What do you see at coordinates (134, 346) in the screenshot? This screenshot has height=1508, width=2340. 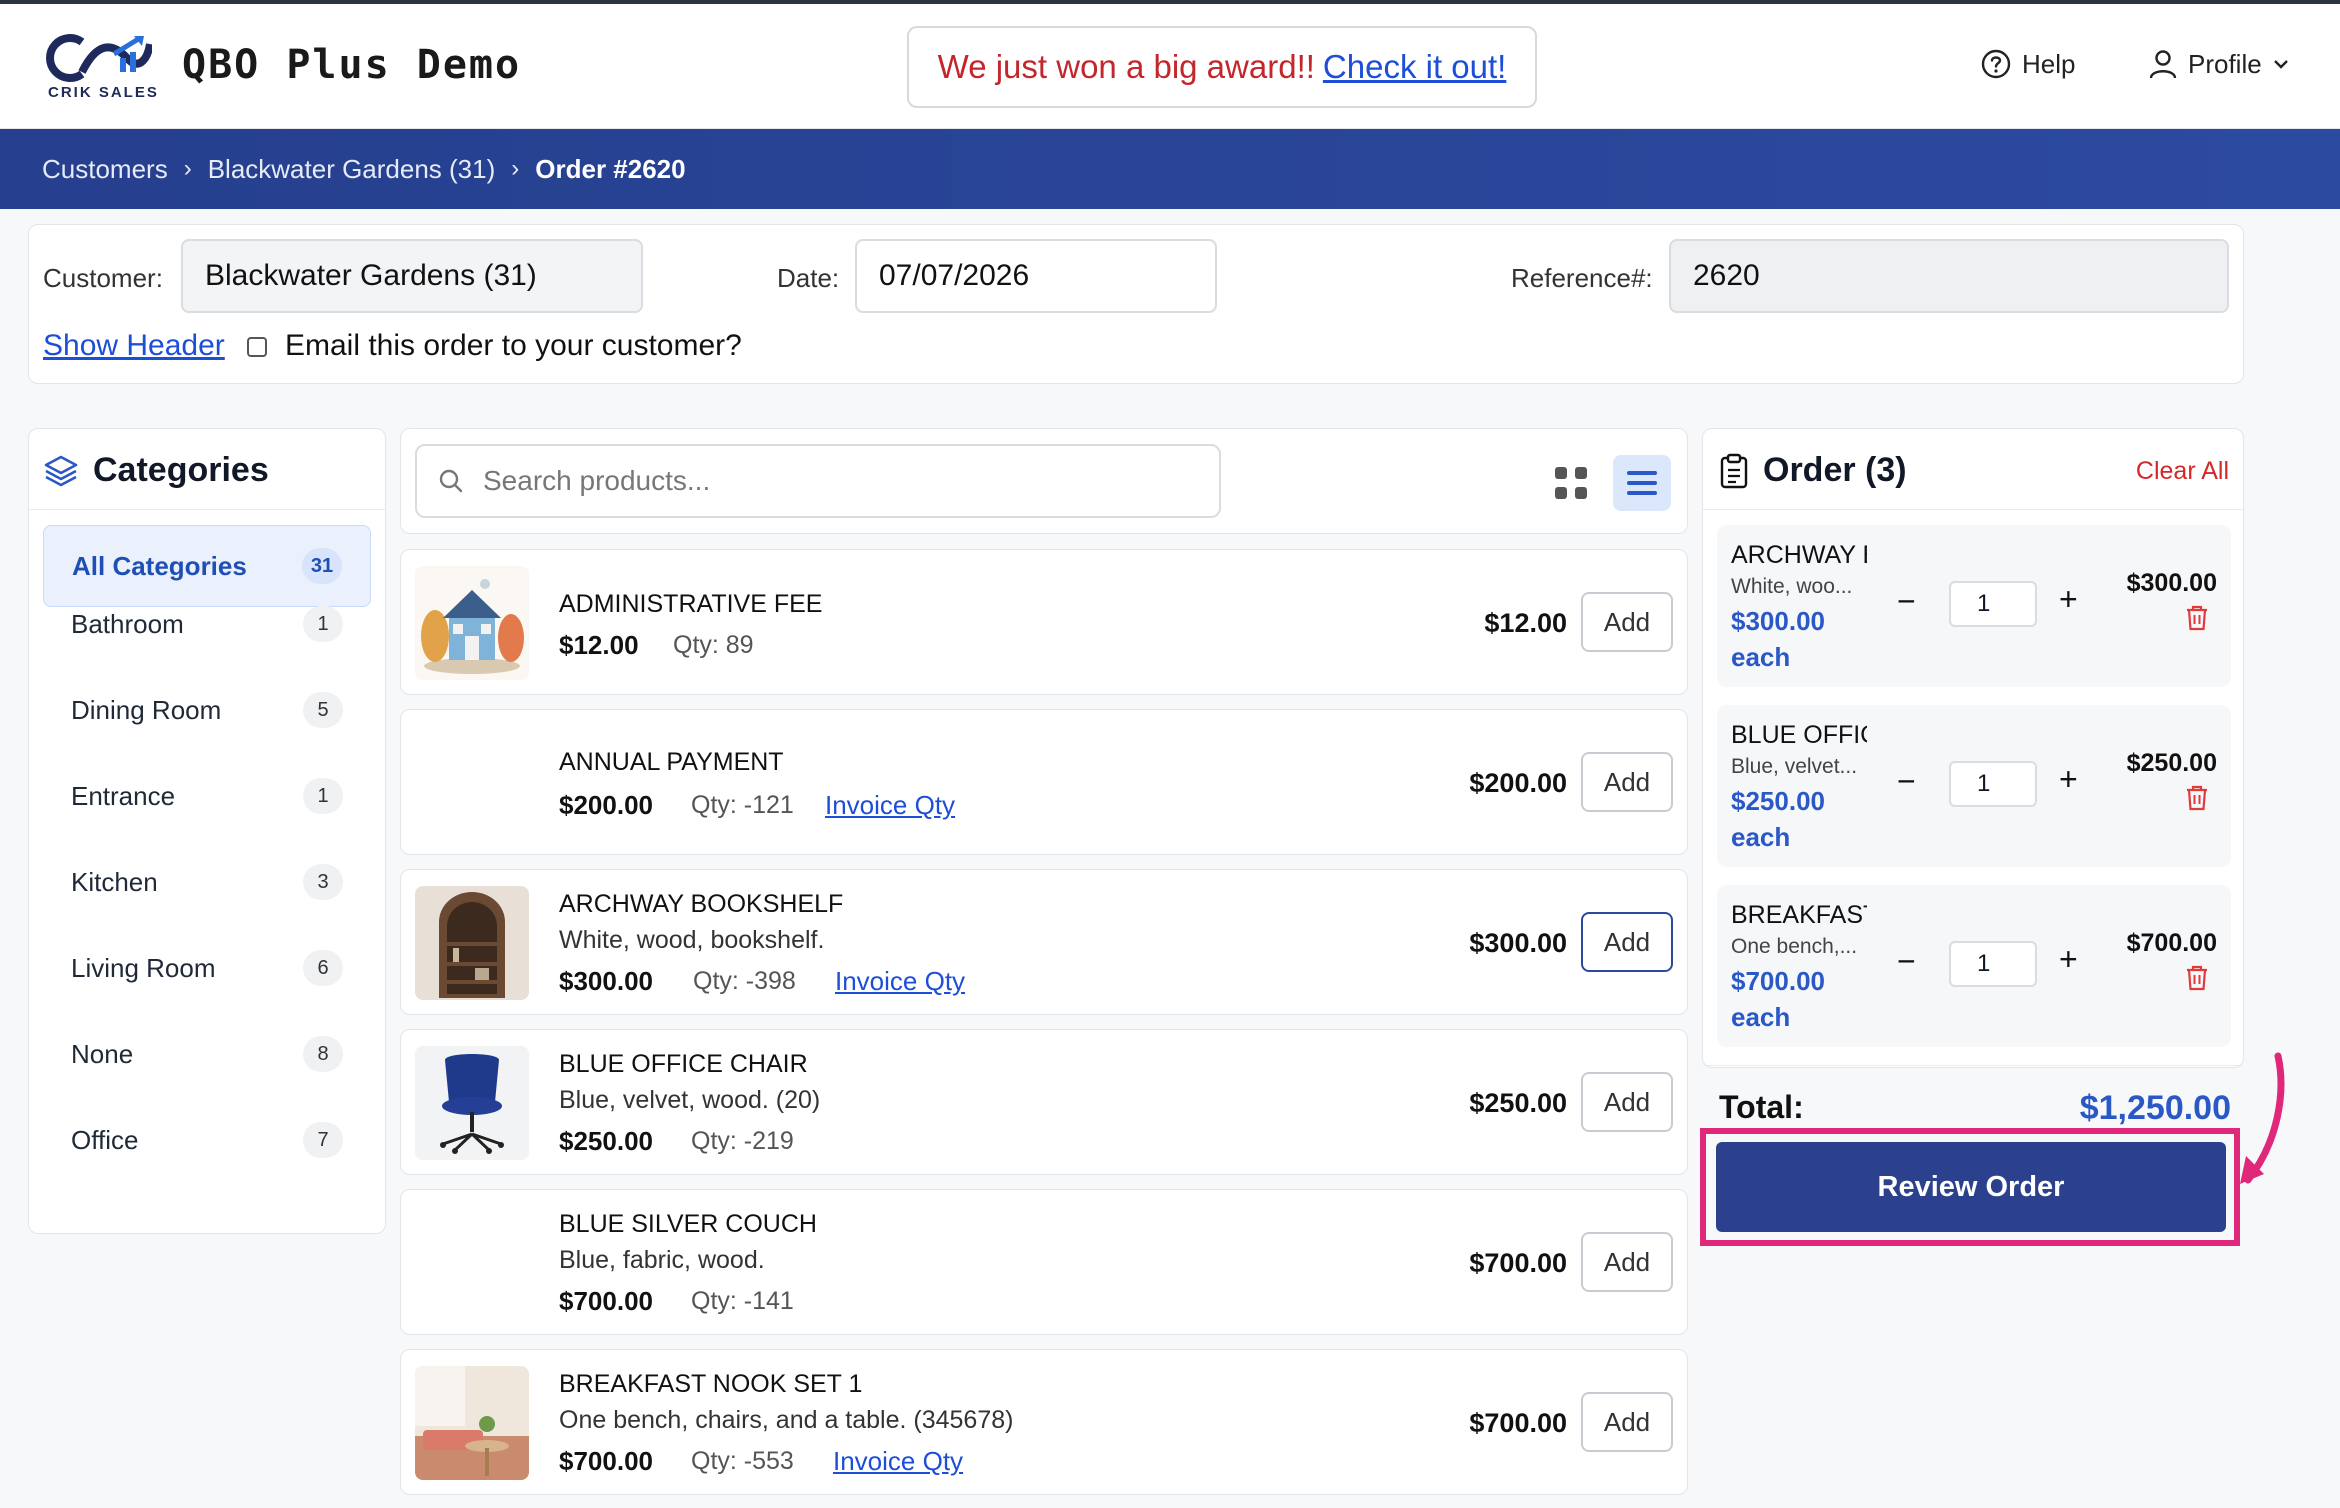 I see `show-header-link: Show Header` at bounding box center [134, 346].